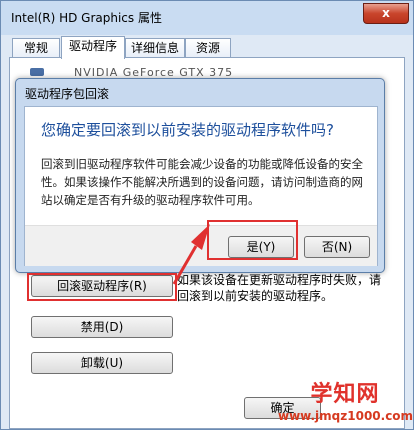 This screenshot has height=430, width=414. Describe the element at coordinates (102, 327) in the screenshot. I see `disable-button: 禁用(D)` at that location.